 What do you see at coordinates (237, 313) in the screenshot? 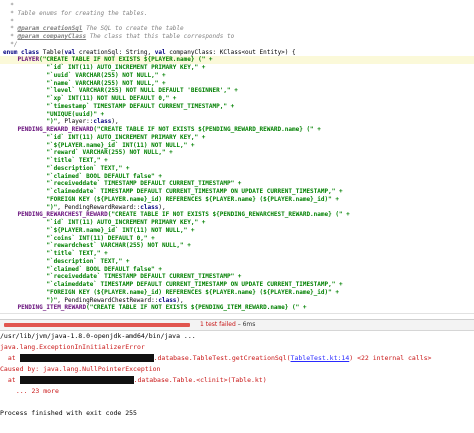
I see `editor-divider` at bounding box center [237, 313].